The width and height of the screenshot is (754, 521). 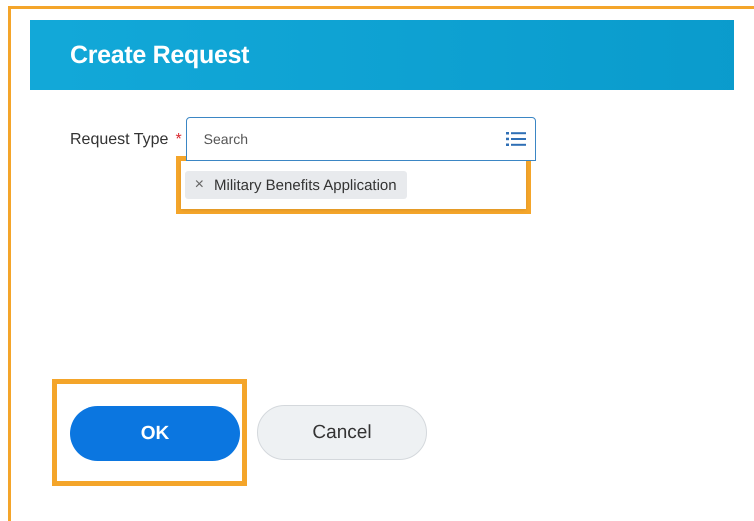 What do you see at coordinates (119, 140) in the screenshot?
I see `field-label: Request Type` at bounding box center [119, 140].